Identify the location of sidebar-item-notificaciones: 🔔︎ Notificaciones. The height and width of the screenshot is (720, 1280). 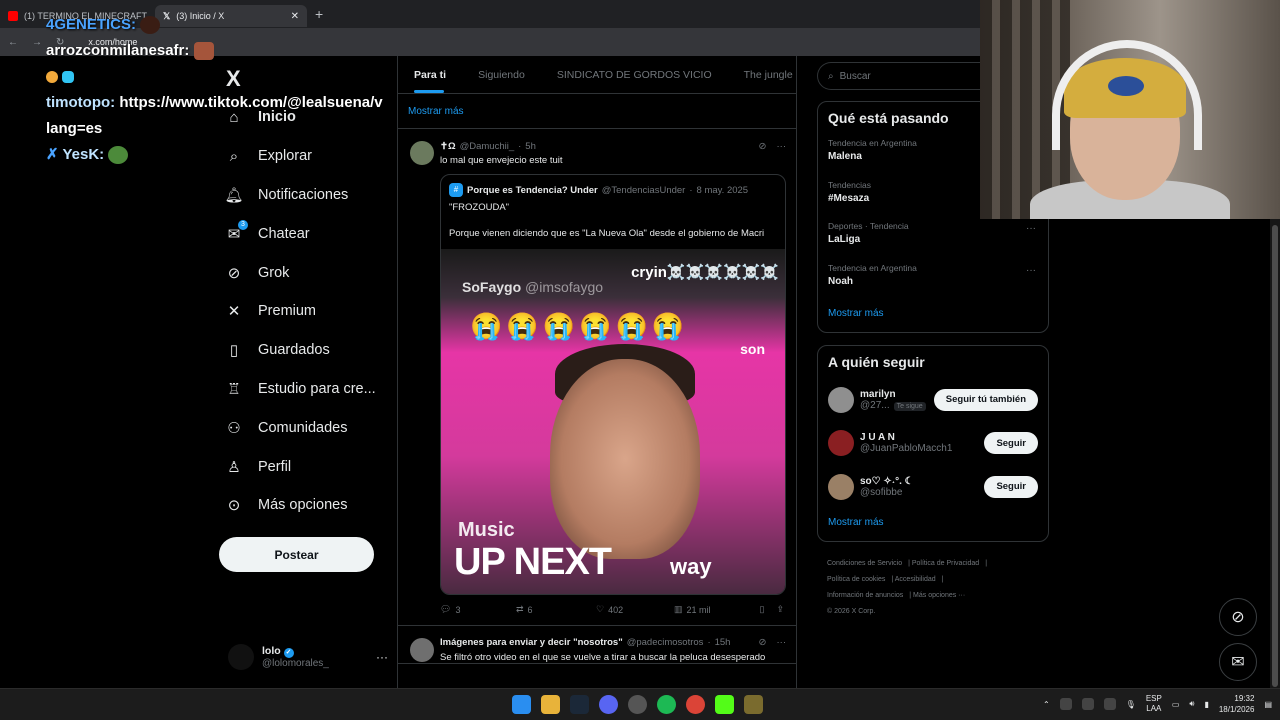
(309, 195).